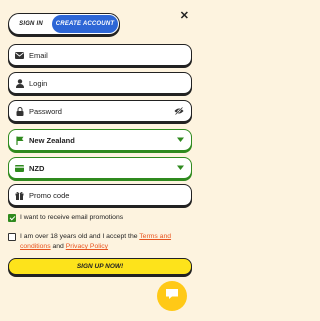  I want to click on chat-button, so click(172, 296).